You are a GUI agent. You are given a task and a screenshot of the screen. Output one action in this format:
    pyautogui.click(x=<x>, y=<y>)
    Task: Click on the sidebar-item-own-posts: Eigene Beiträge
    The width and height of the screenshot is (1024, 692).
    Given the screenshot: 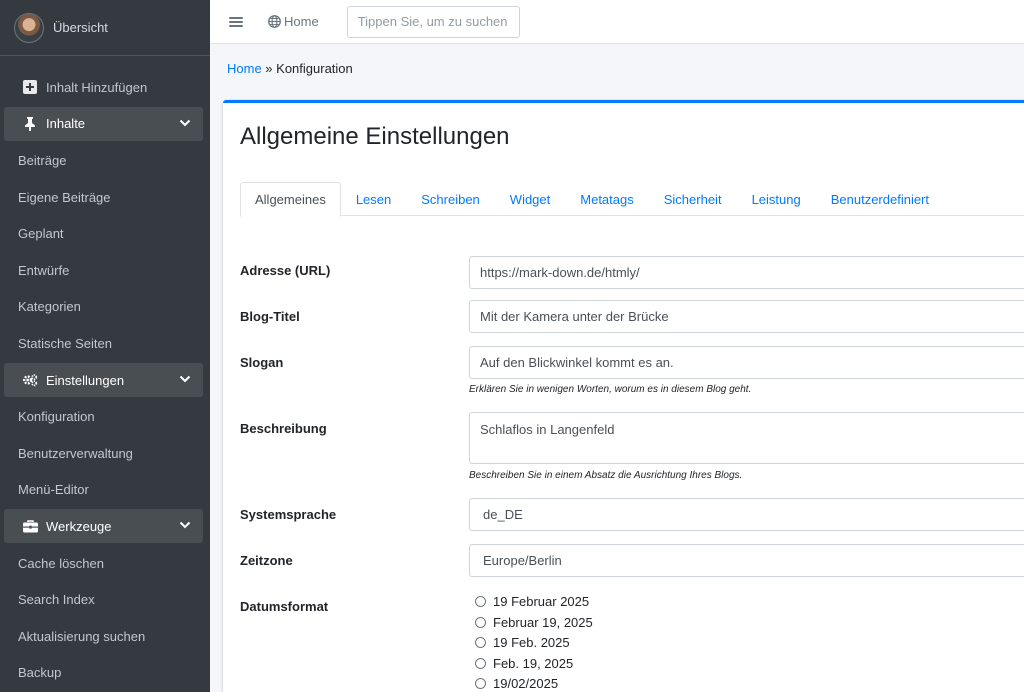 What is the action you would take?
    pyautogui.click(x=105, y=197)
    